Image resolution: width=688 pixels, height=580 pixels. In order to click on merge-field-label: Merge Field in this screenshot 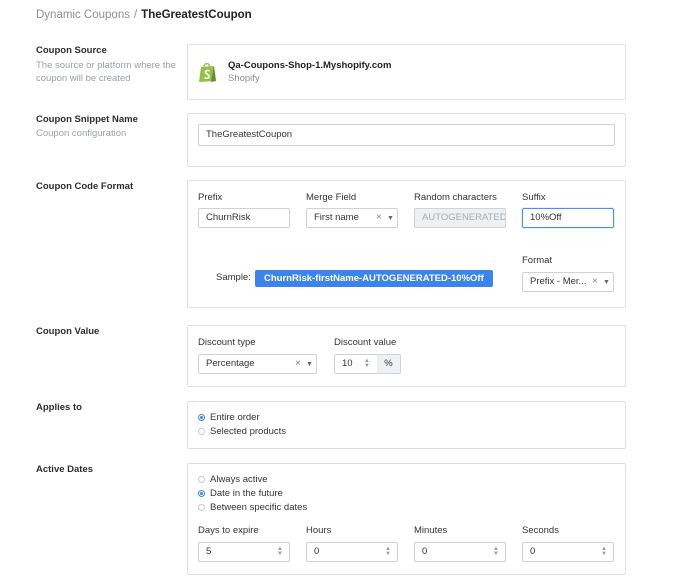, I will do `click(331, 197)`.